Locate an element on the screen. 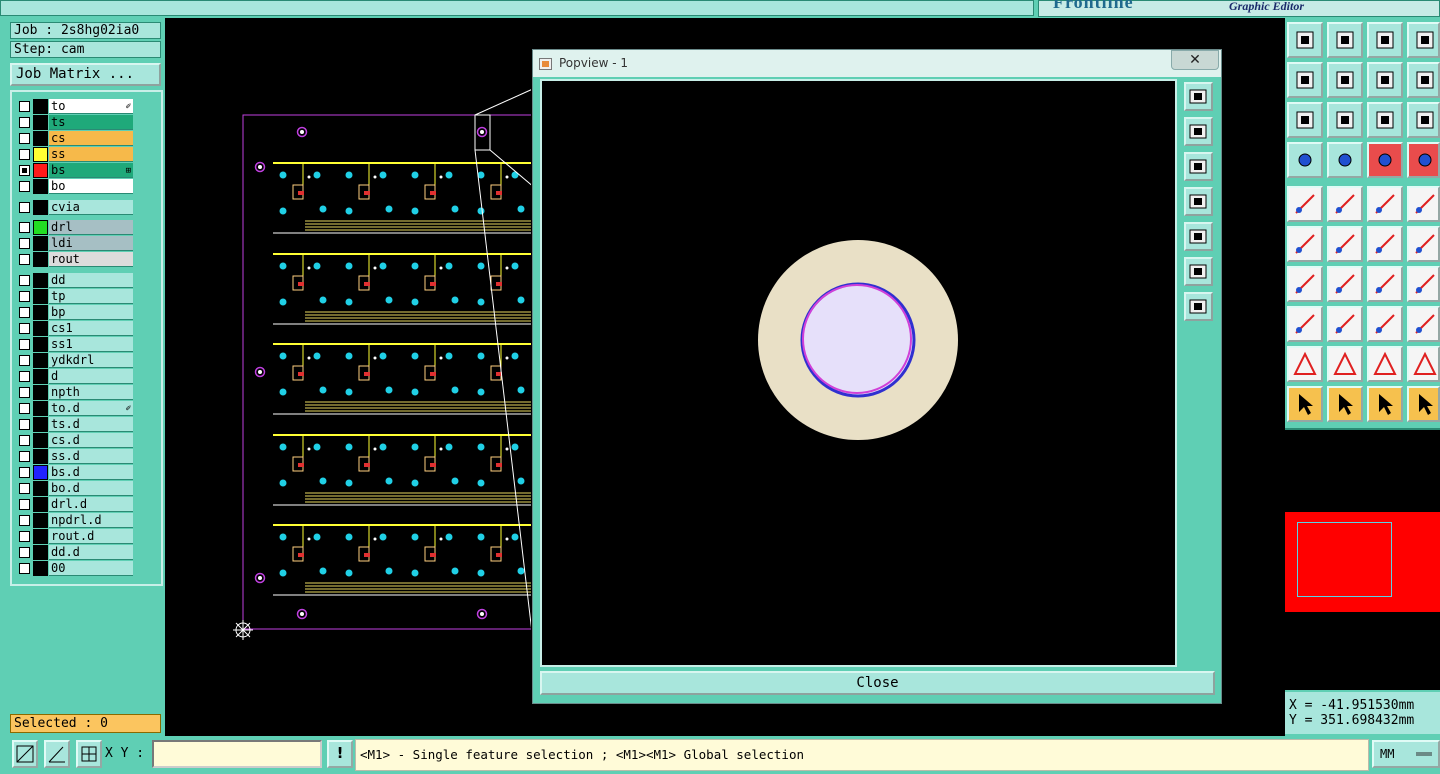 This screenshot has height=774, width=1440. line-icon is located at coordinates (1345, 284).